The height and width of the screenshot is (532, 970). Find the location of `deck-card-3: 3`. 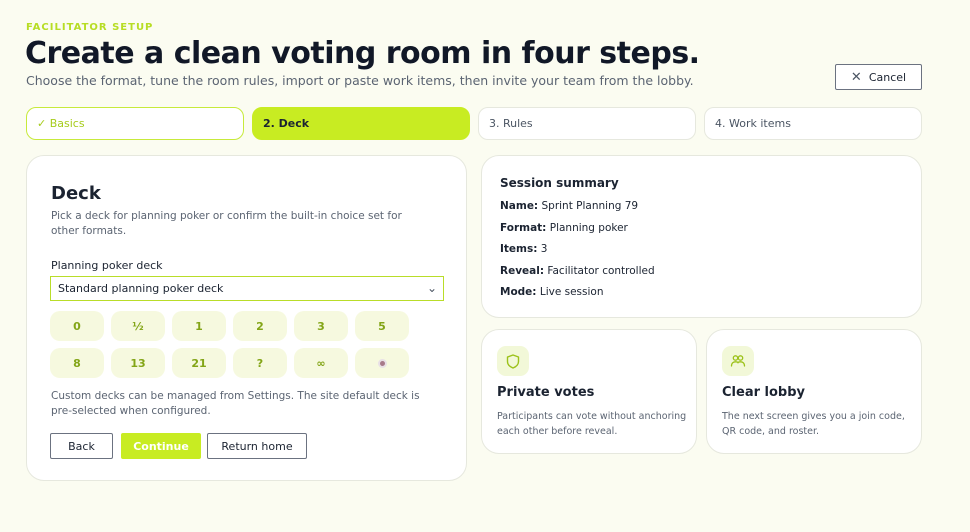

deck-card-3: 3 is located at coordinates (321, 326).